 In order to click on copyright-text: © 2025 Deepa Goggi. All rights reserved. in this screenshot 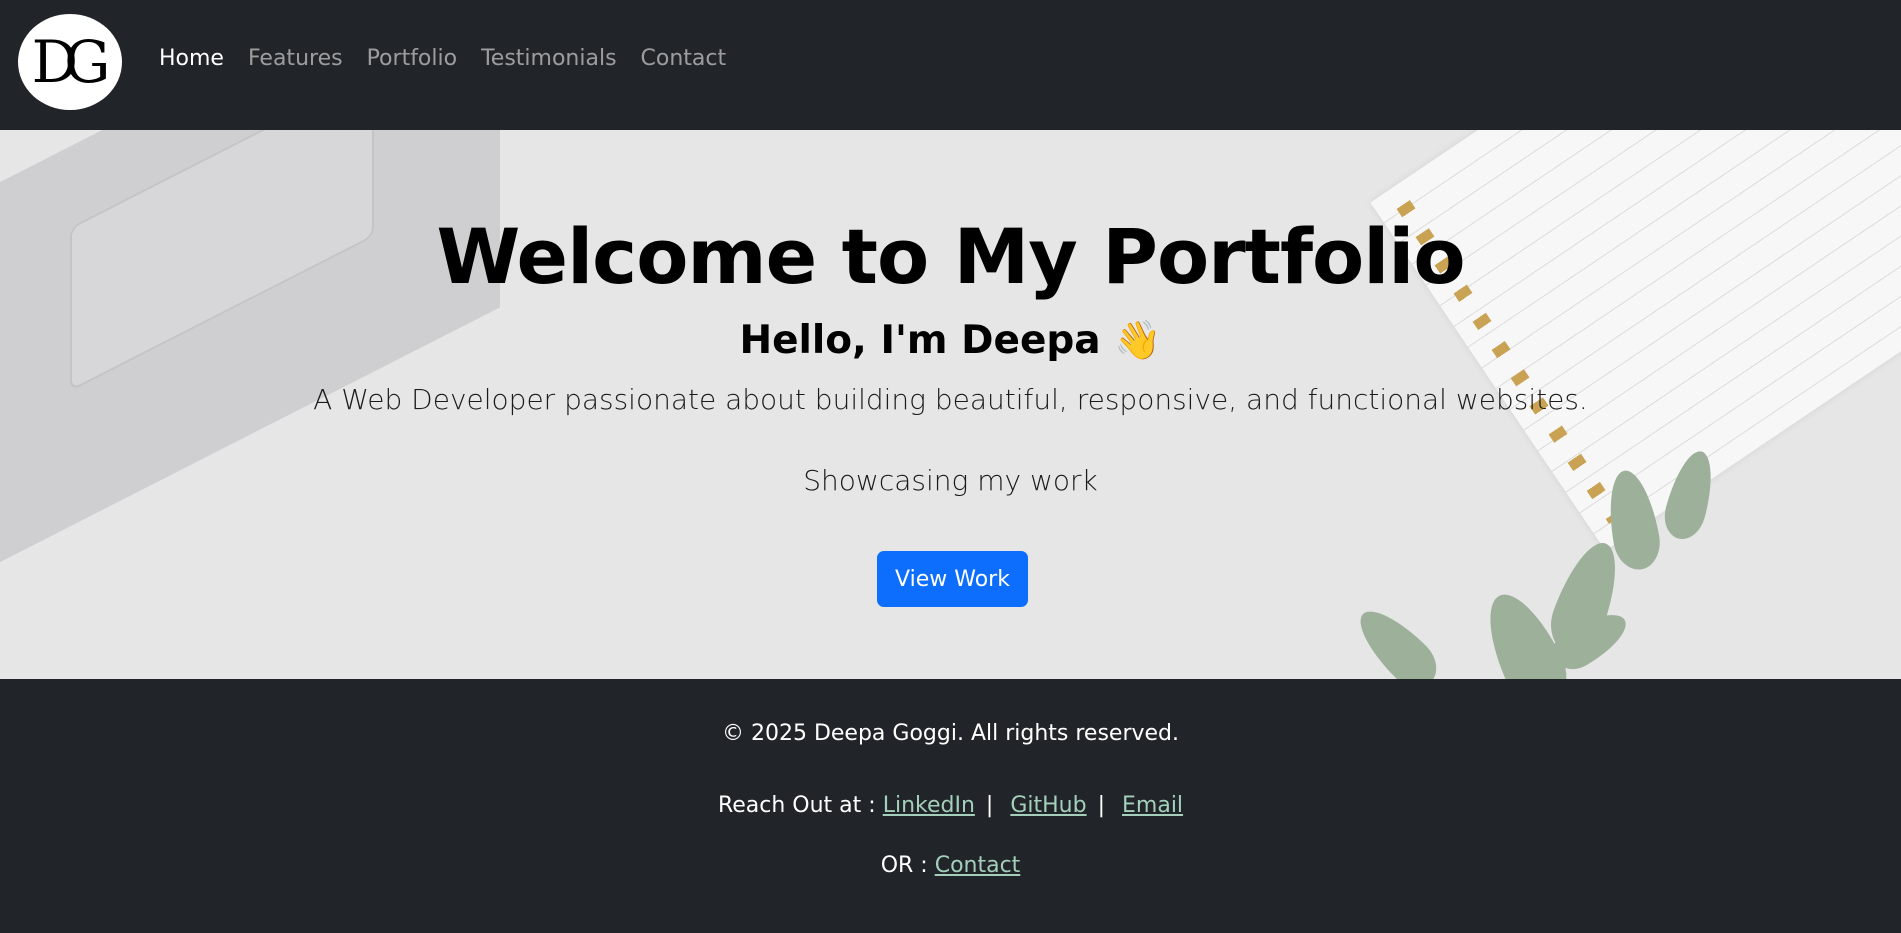, I will do `click(950, 733)`.